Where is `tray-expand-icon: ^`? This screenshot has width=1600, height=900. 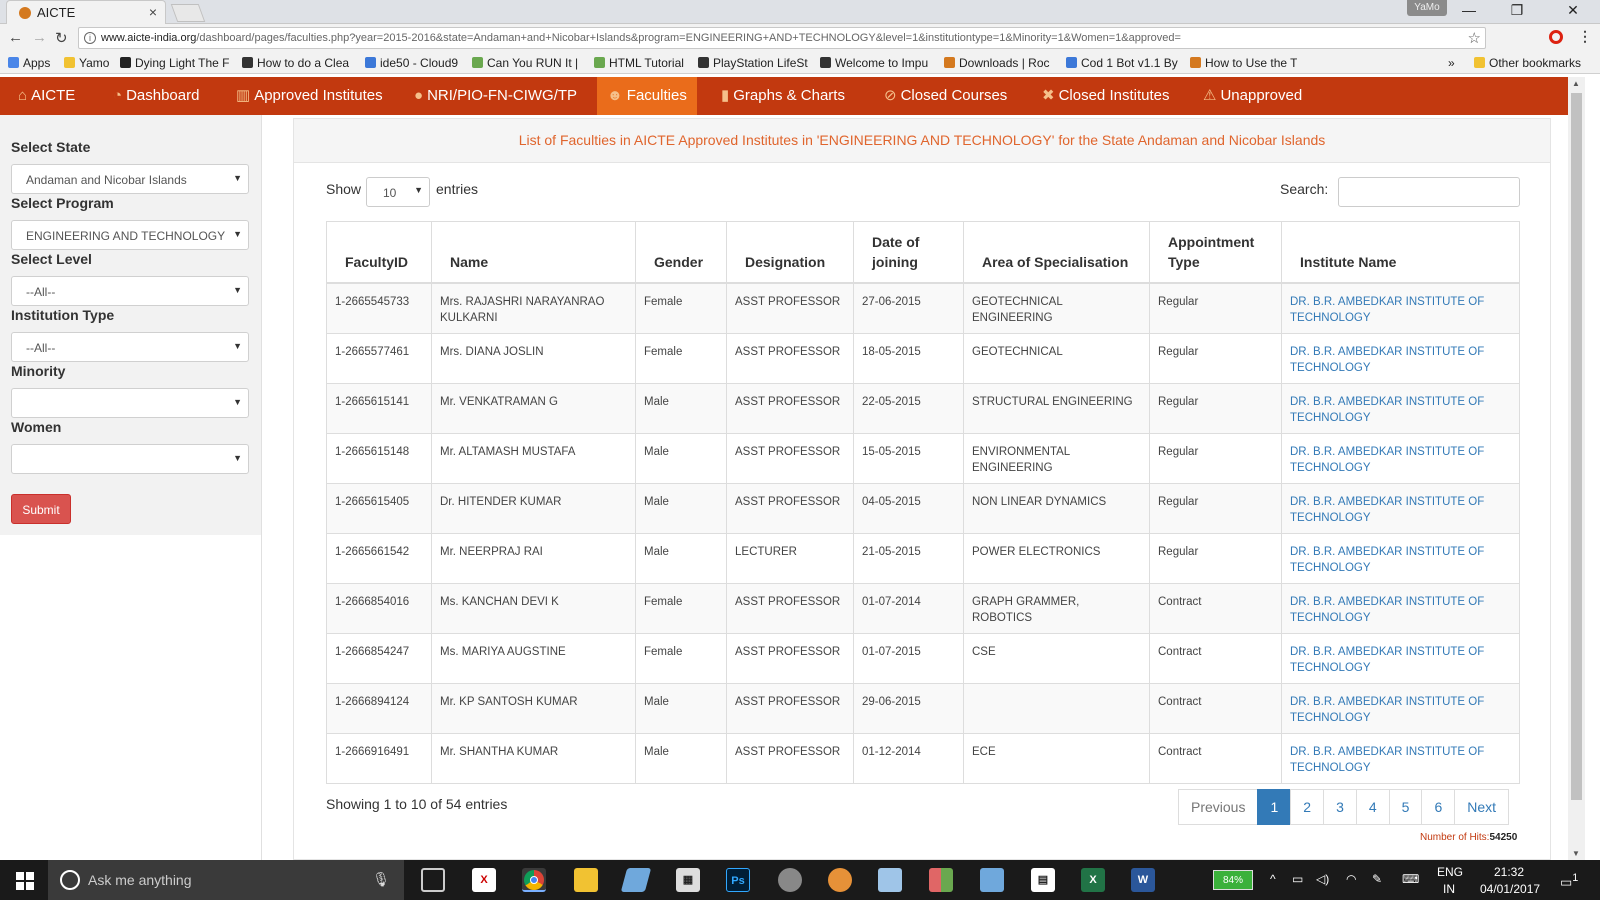
tray-expand-icon: ^ is located at coordinates (1273, 879).